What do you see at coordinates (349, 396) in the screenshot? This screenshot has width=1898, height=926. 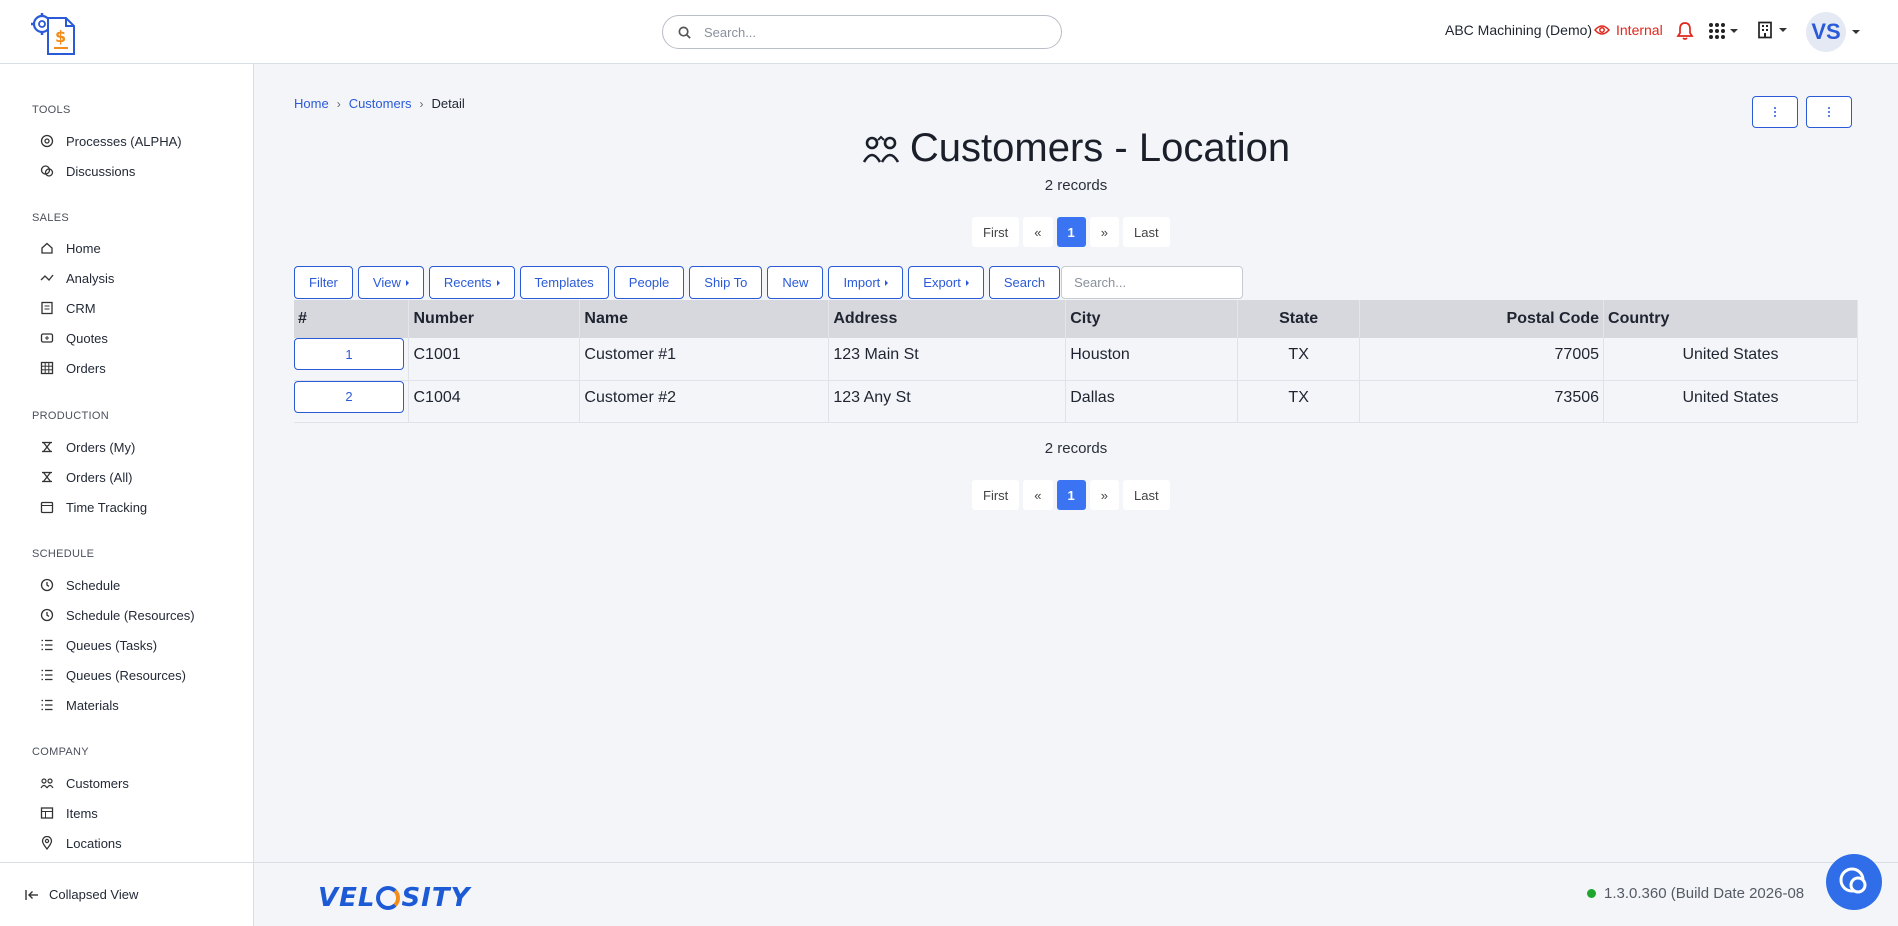 I see `row-open-button: 2` at bounding box center [349, 396].